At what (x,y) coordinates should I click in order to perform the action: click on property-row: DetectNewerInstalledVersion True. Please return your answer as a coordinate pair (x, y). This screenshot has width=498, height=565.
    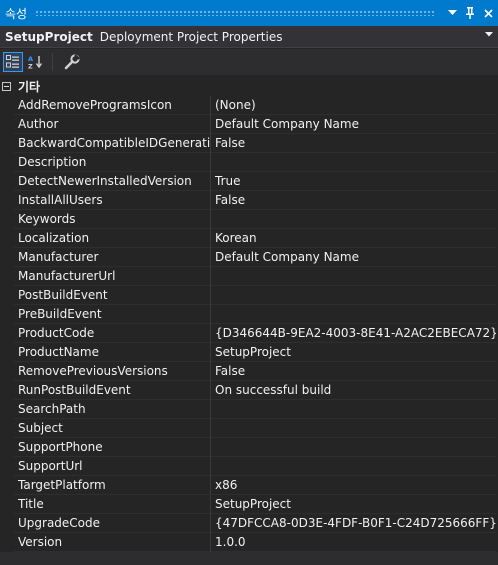
    Looking at the image, I should click on (248, 181).